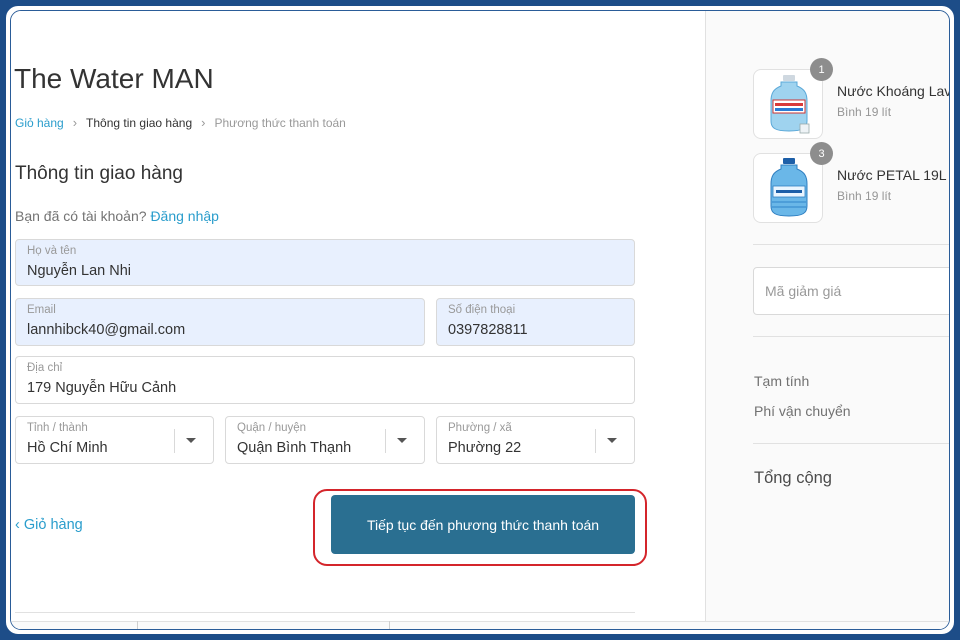 The height and width of the screenshot is (640, 960). I want to click on coupon-placeholder: Mã giảm giá, so click(803, 291).